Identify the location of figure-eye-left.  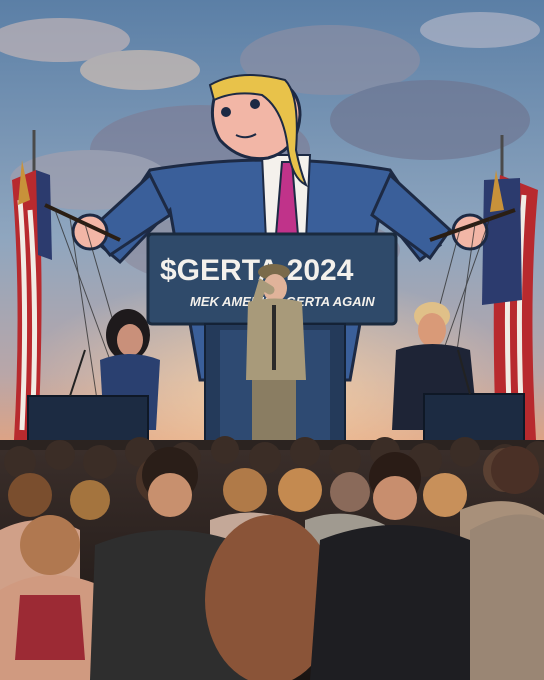
(226, 112).